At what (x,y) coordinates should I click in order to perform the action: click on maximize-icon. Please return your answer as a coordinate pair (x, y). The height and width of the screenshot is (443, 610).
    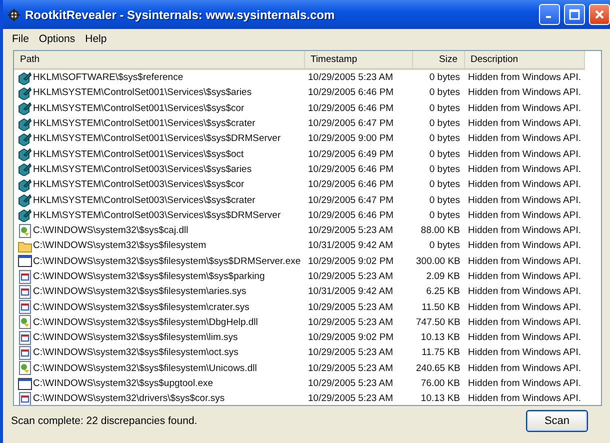
    Looking at the image, I should click on (574, 14).